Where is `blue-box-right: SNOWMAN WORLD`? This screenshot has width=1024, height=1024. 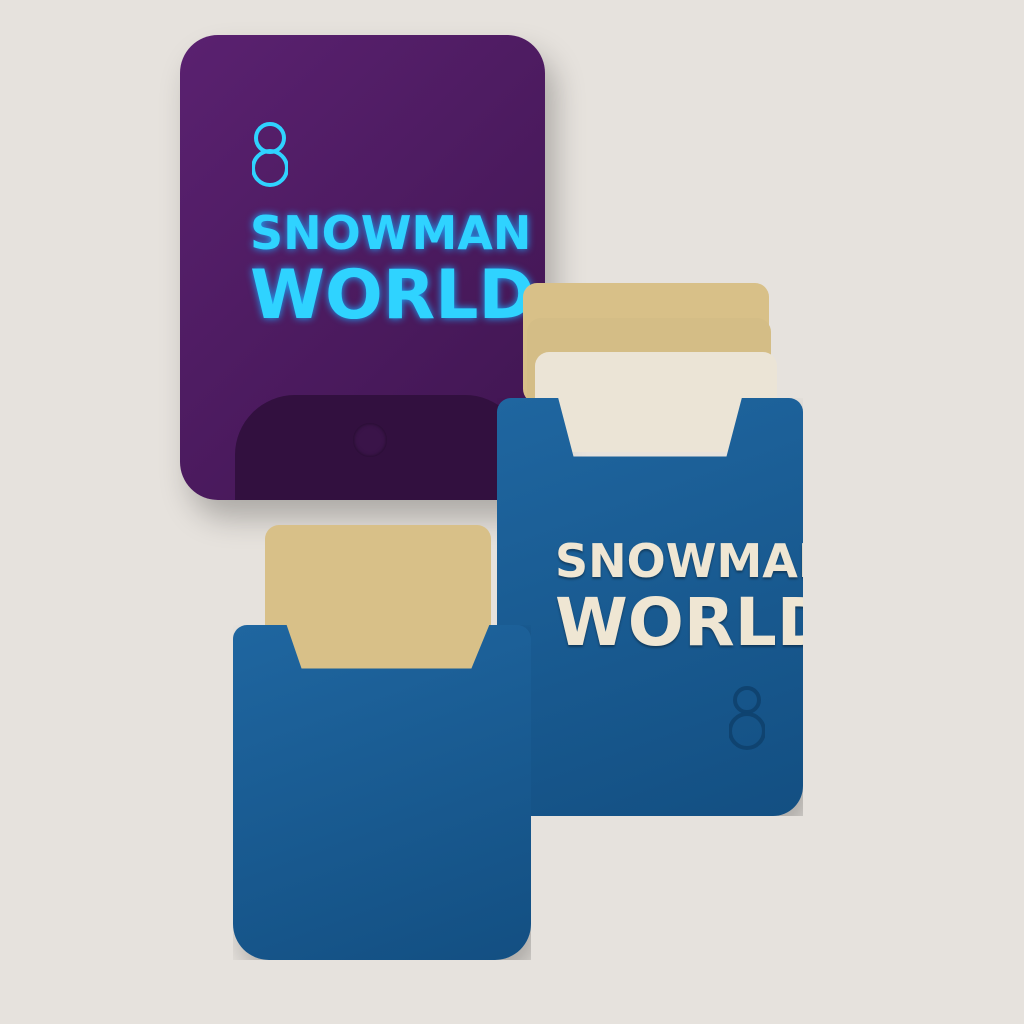
blue-box-right: SNOWMAN WORLD is located at coordinates (650, 607).